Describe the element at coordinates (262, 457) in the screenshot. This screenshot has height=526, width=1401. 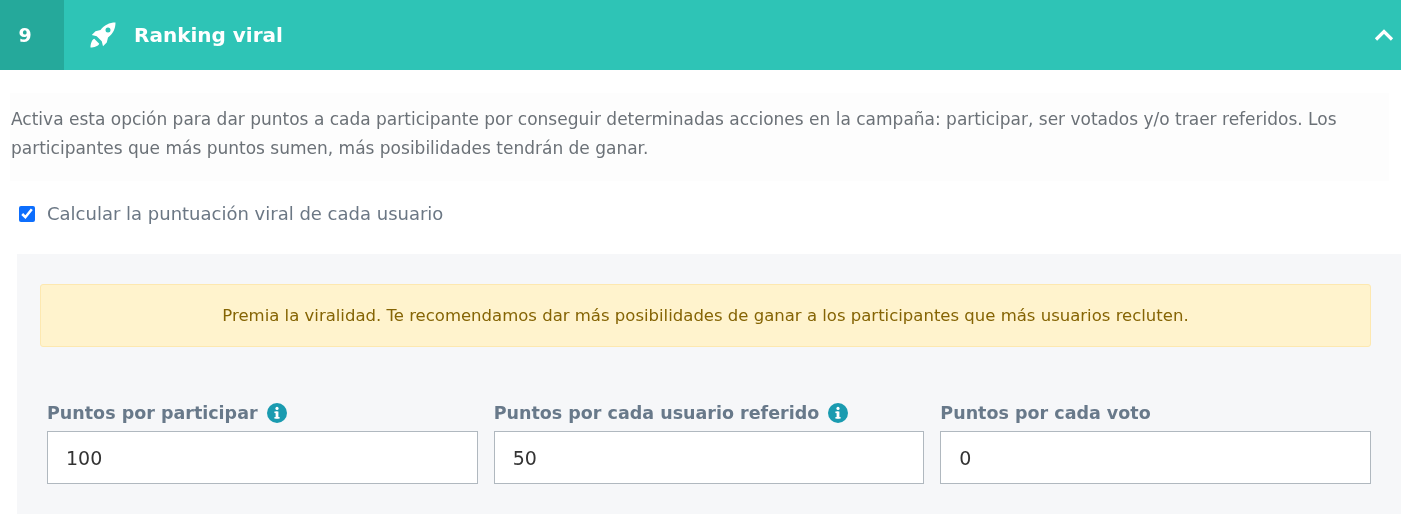
I see `input-field: 100` at that location.